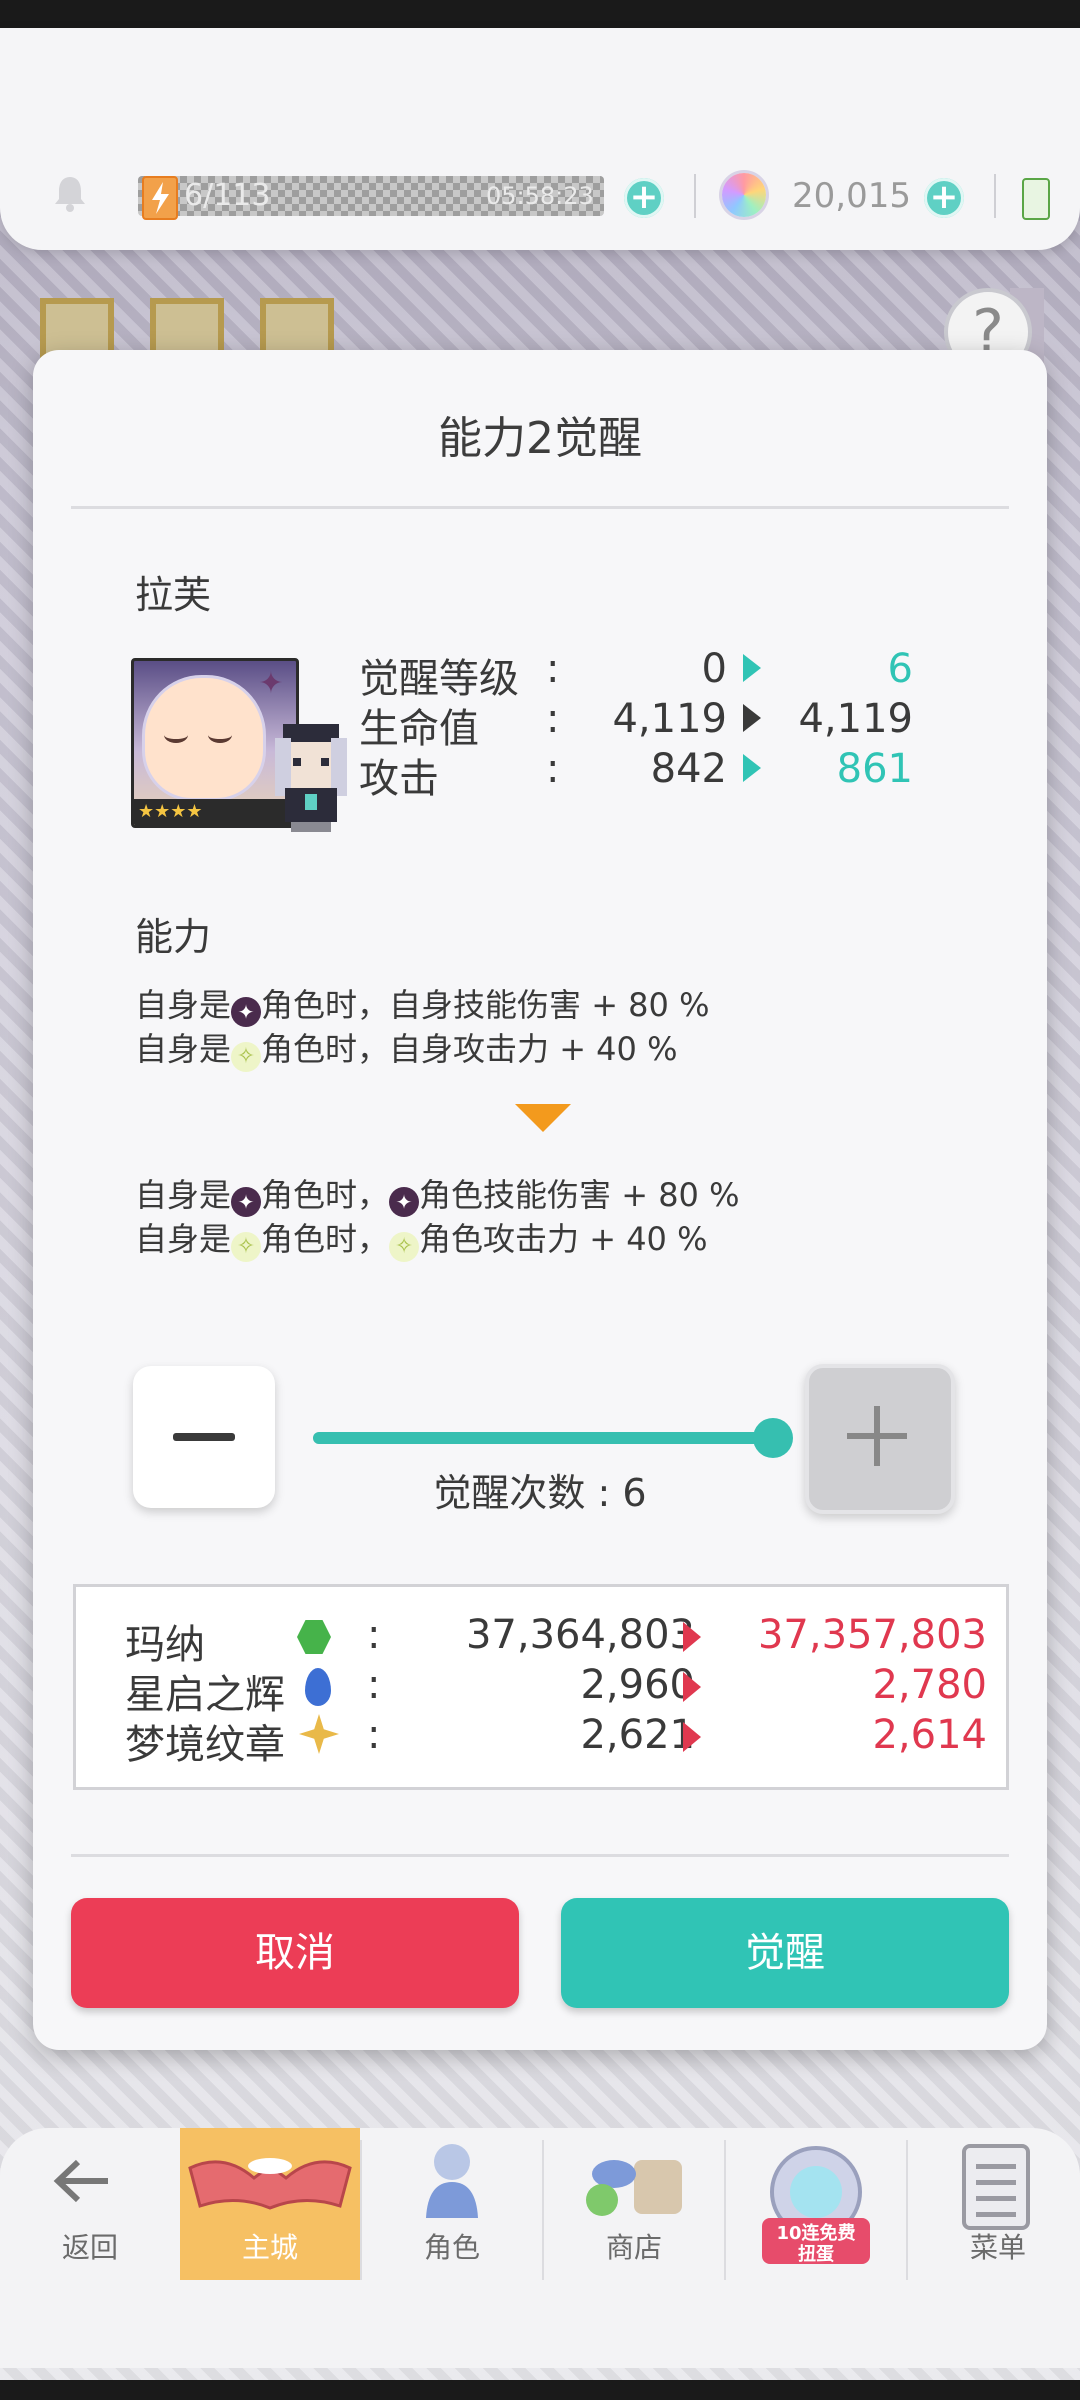 The image size is (1080, 2400). Describe the element at coordinates (944, 198) in the screenshot. I see `add-gems-button: +` at that location.